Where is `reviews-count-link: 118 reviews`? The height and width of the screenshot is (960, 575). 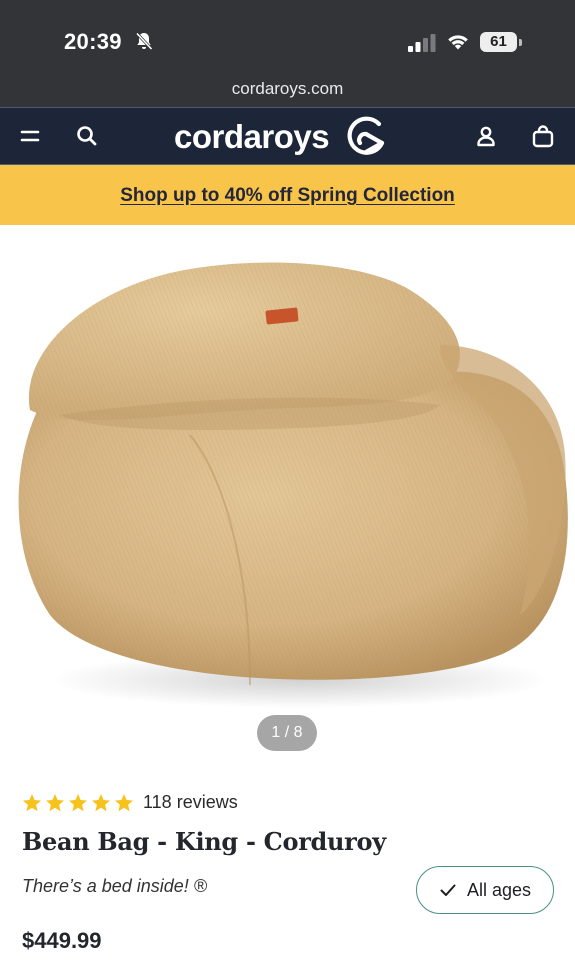 reviews-count-link: 118 reviews is located at coordinates (190, 802).